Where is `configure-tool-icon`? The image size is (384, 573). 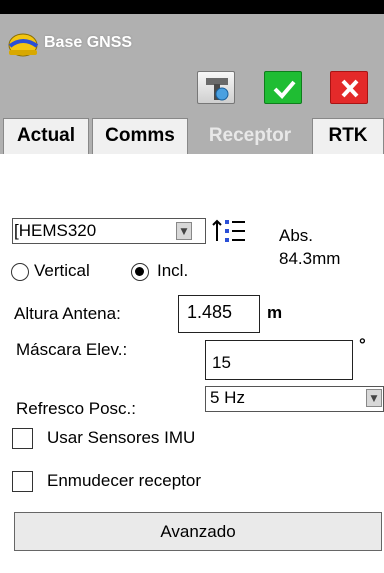 configure-tool-icon is located at coordinates (217, 89).